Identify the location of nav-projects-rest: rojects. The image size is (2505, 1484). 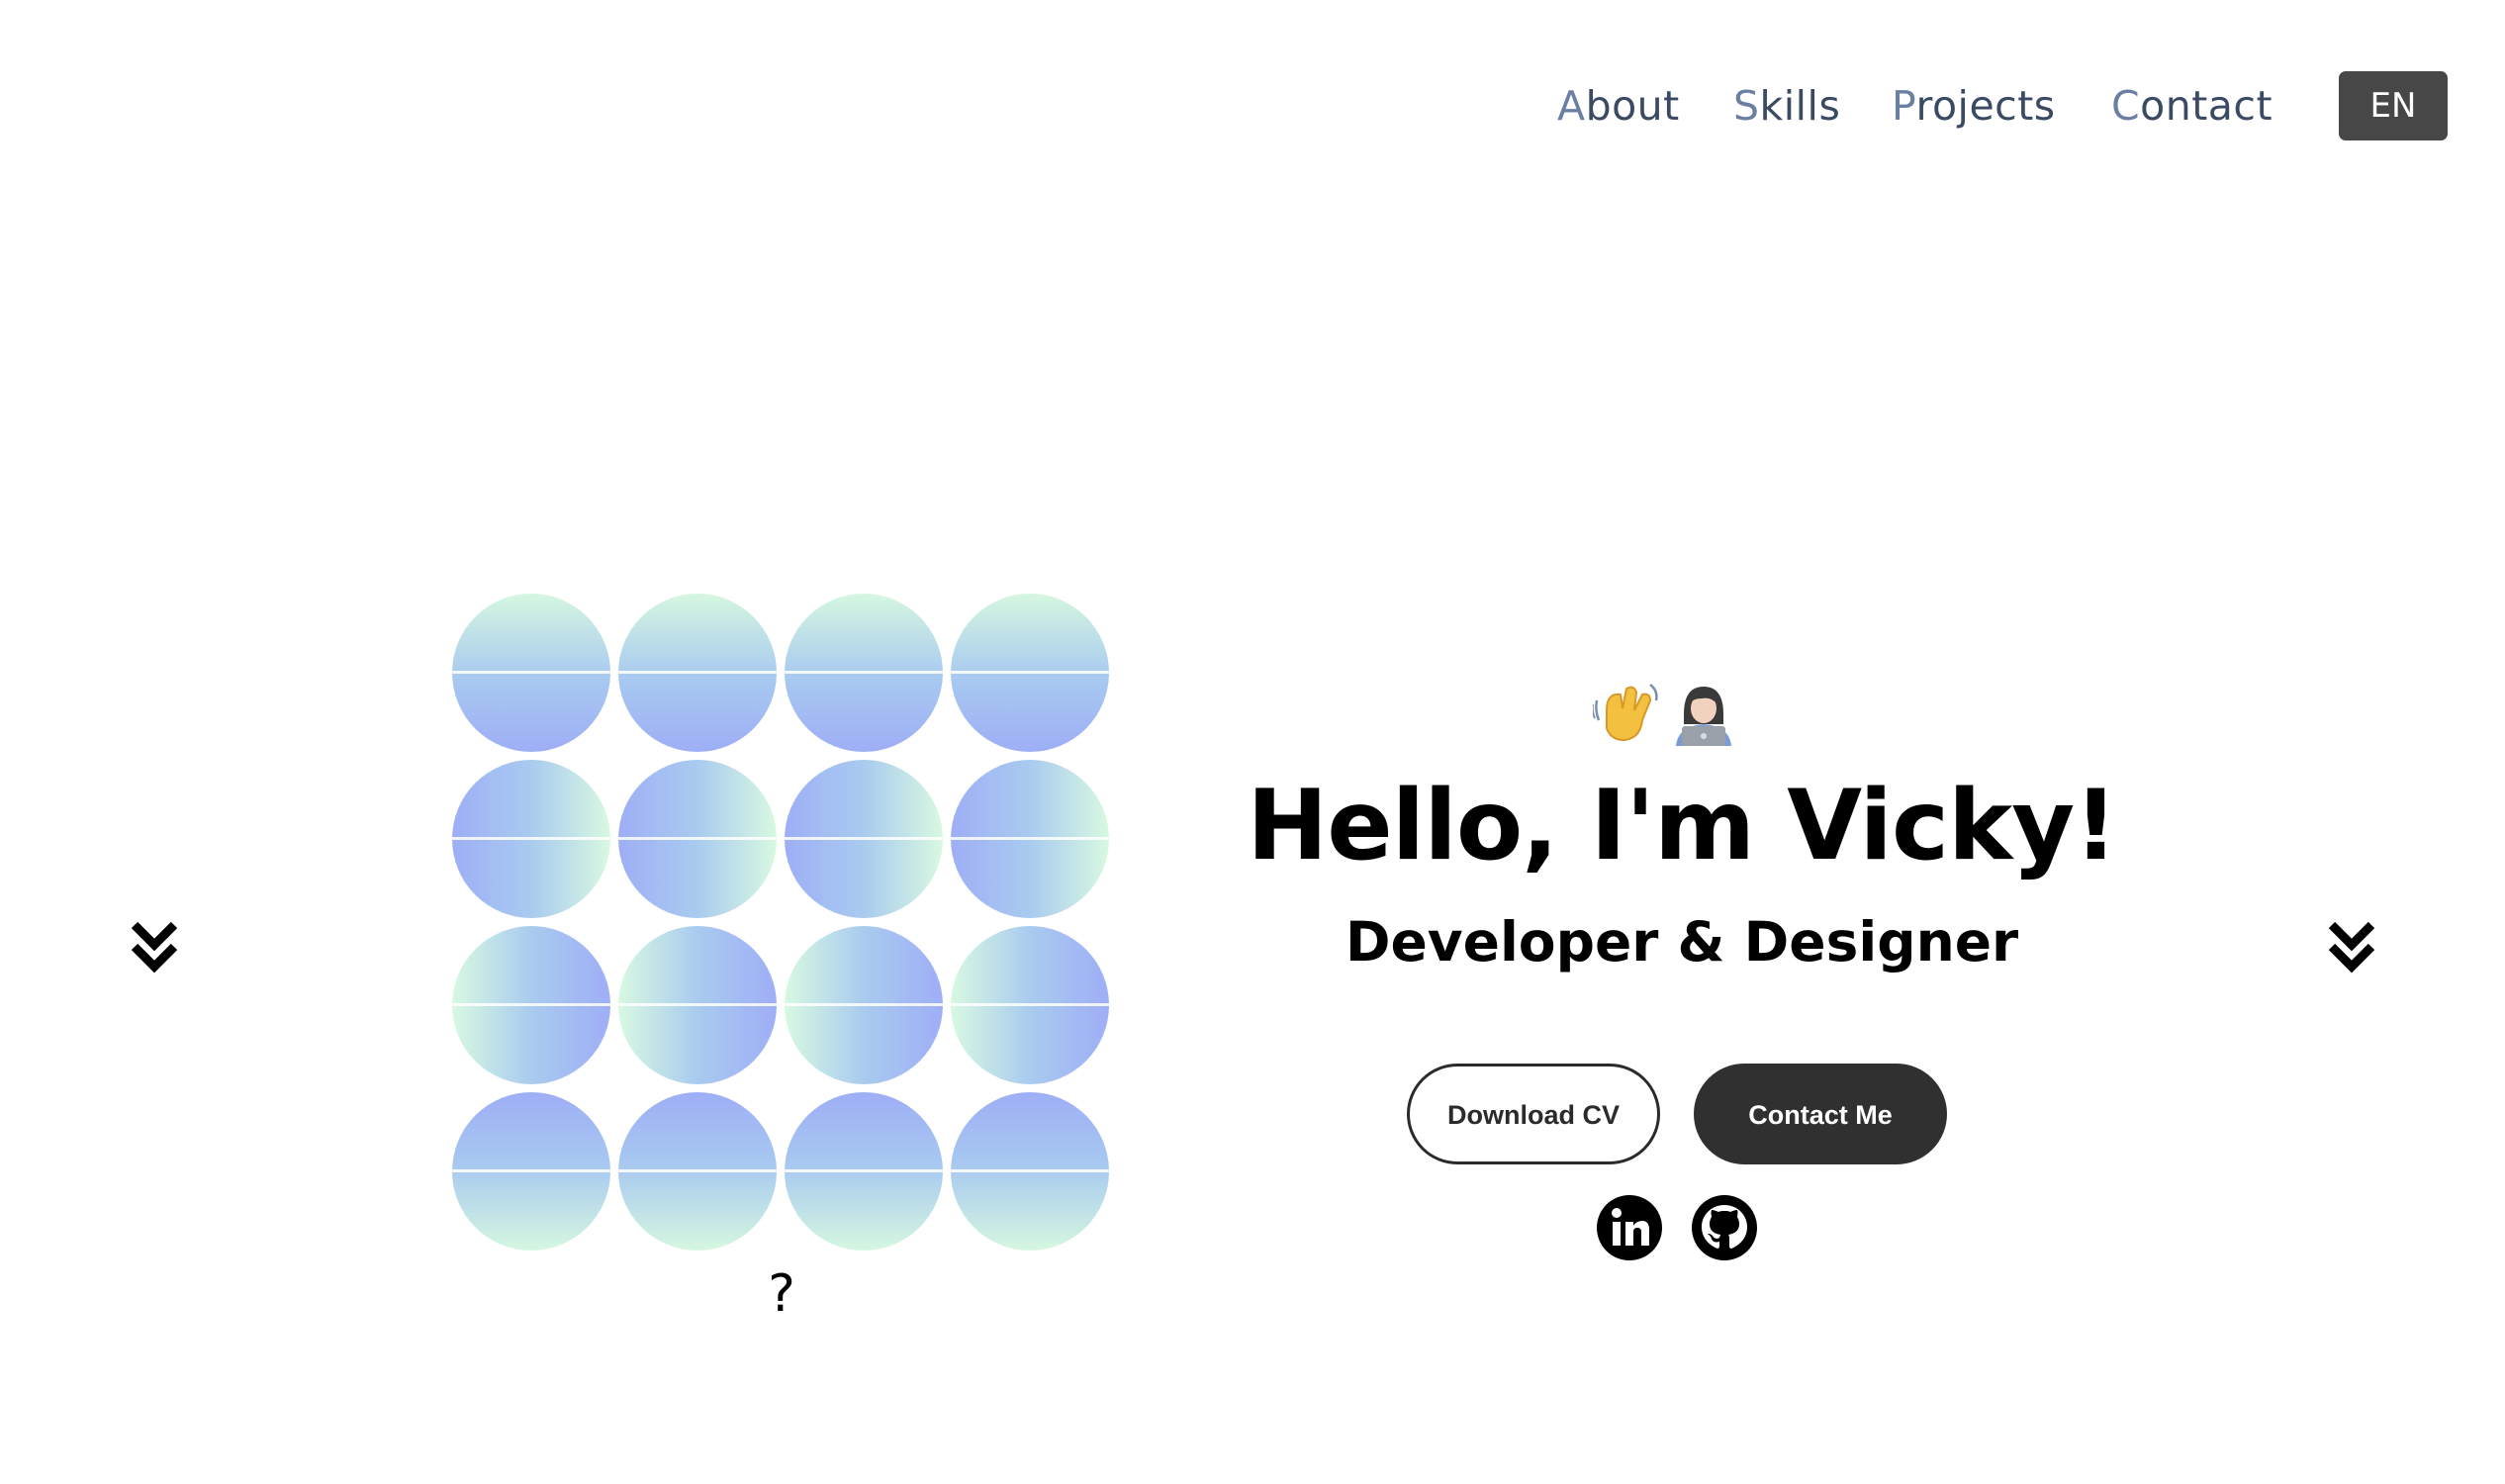
(1985, 106).